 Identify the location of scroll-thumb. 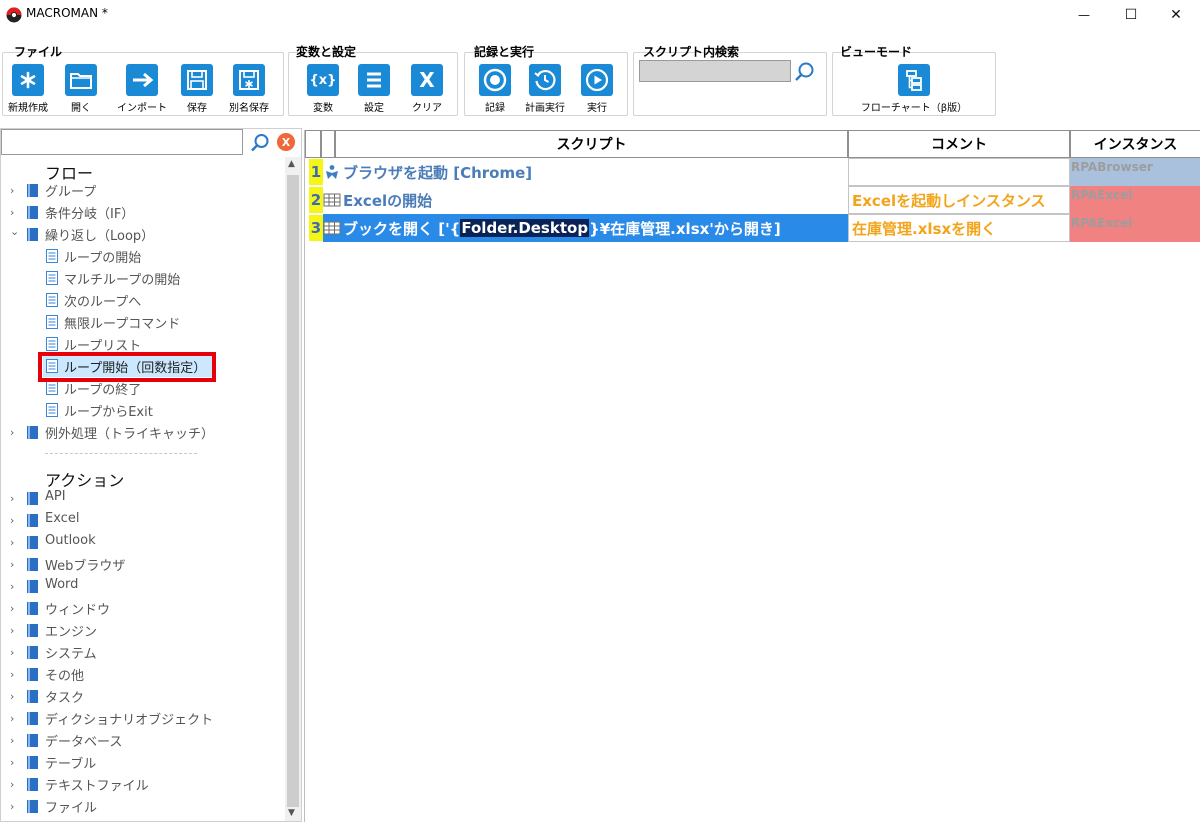
(293, 491).